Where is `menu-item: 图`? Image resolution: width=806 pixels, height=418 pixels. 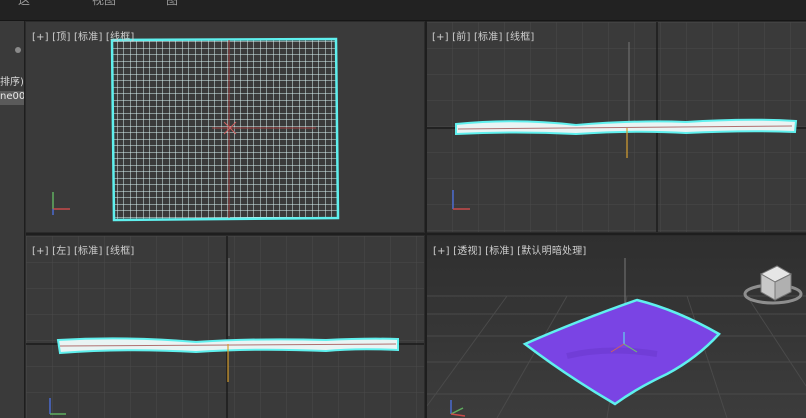 menu-item: 图 is located at coordinates (172, 4).